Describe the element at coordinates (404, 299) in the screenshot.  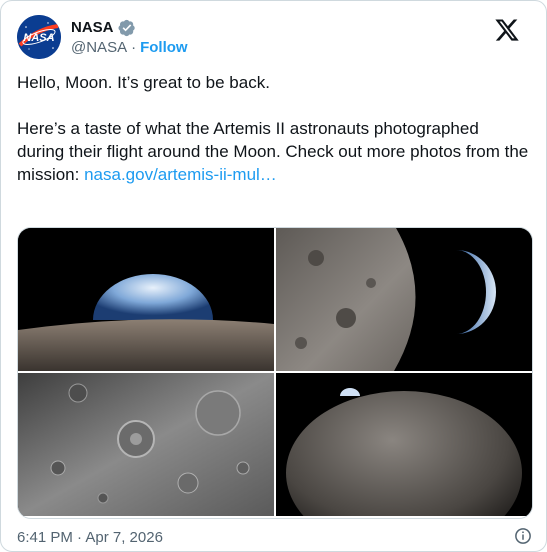
I see `photo-crescent-earth` at that location.